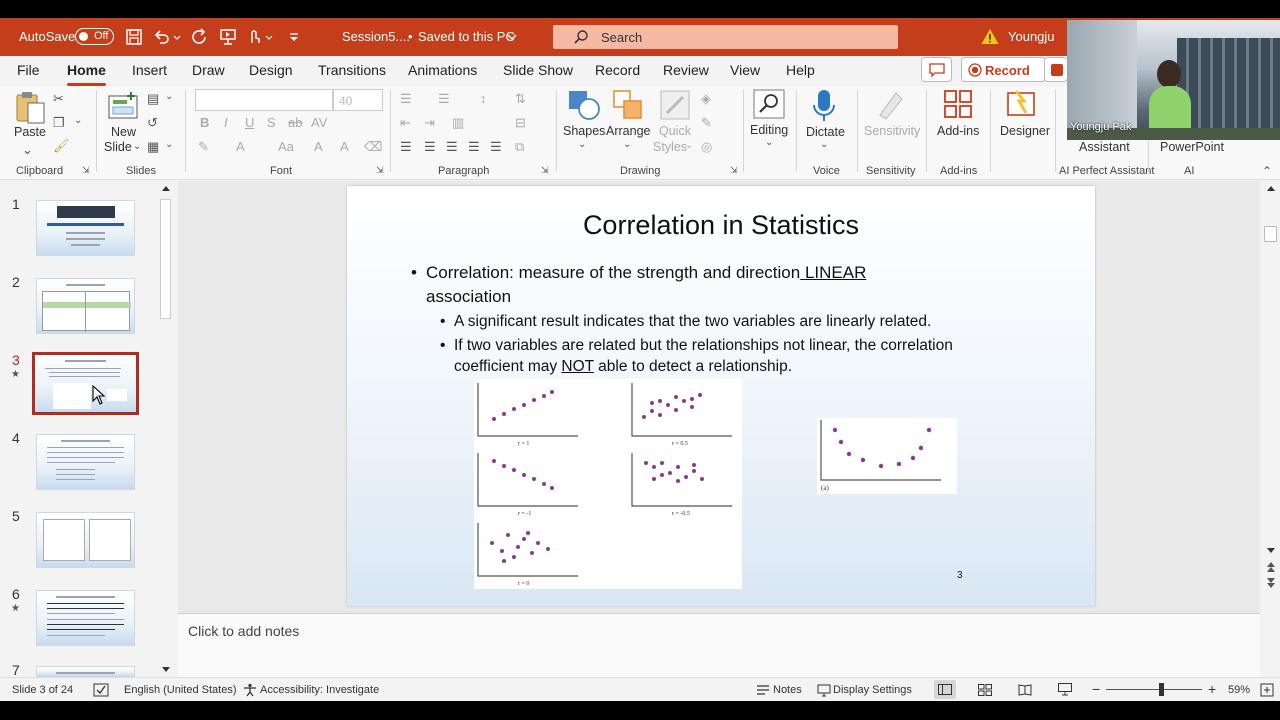  Describe the element at coordinates (892, 131) in the screenshot. I see `sensitivity-button-label: Sensitivity` at that location.